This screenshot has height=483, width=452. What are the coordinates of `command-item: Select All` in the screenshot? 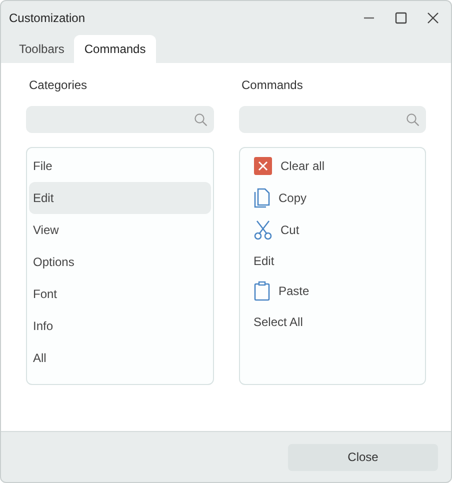 It's located at (278, 321).